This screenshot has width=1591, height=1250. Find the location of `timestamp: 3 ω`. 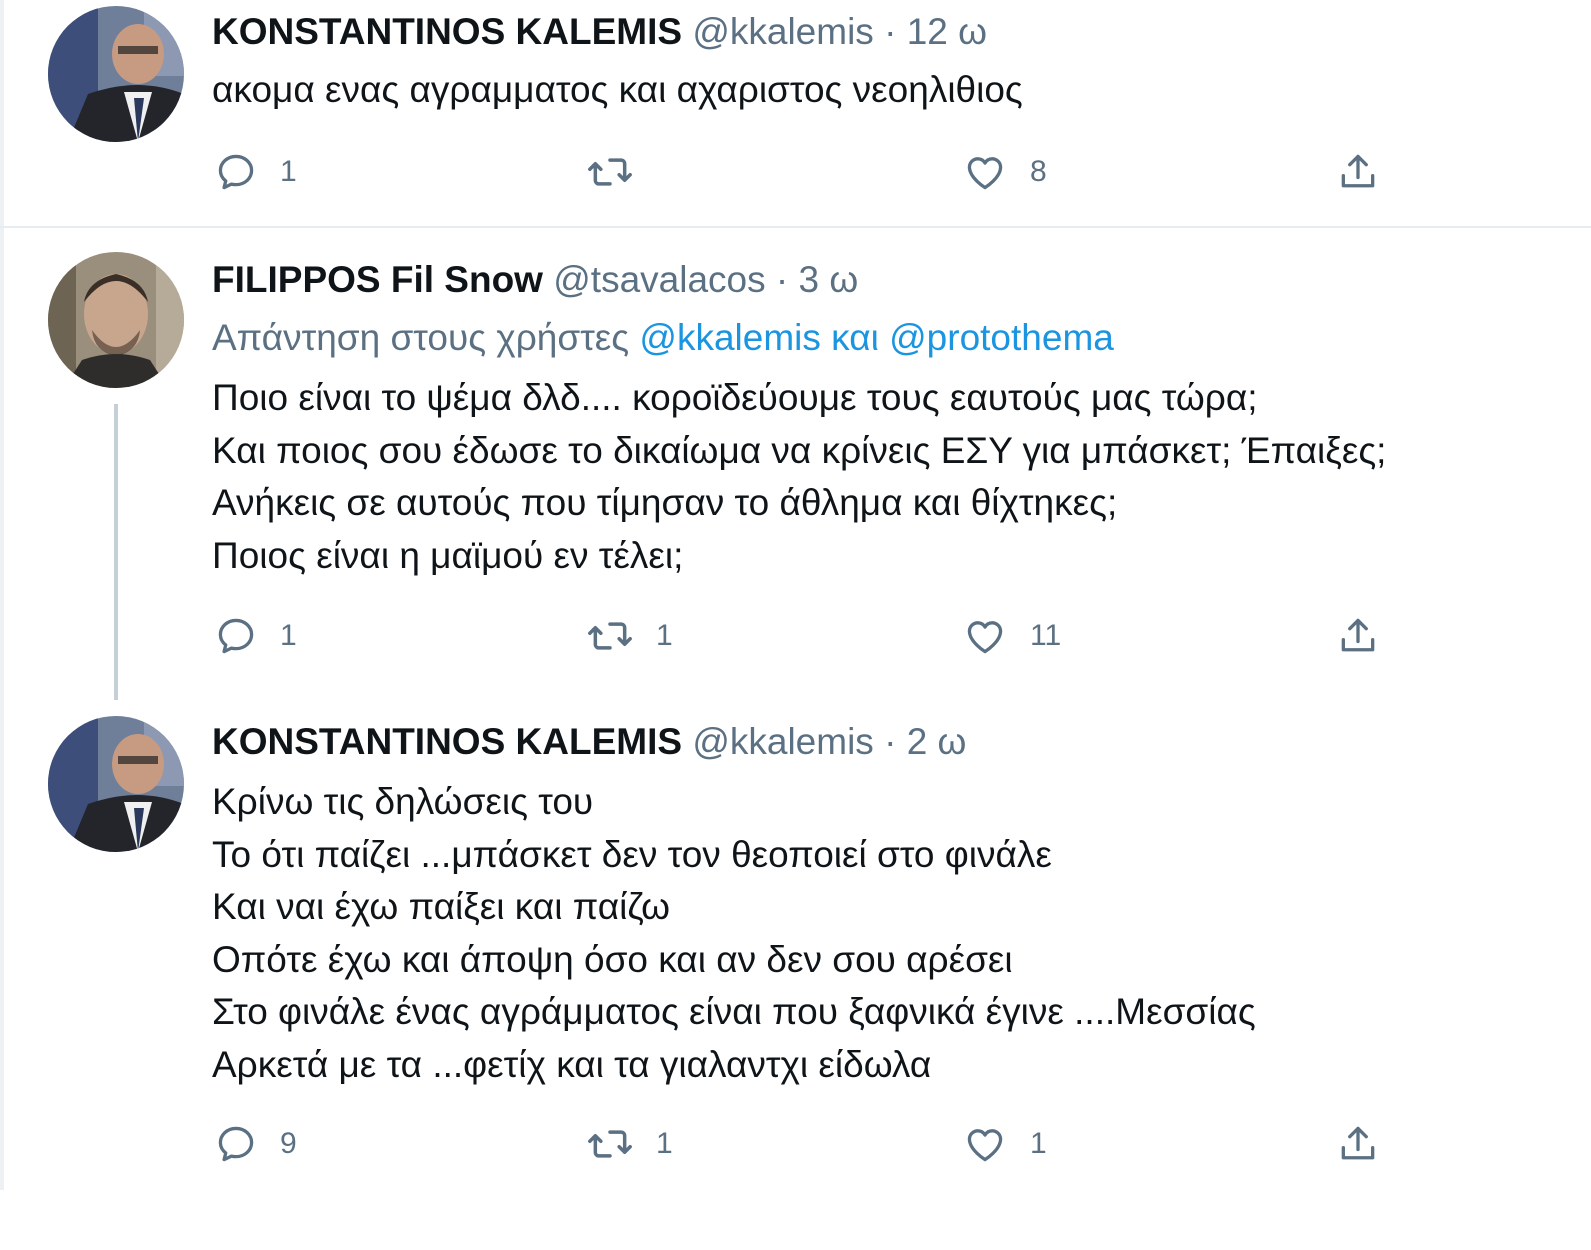

timestamp: 3 ω is located at coordinates (829, 279).